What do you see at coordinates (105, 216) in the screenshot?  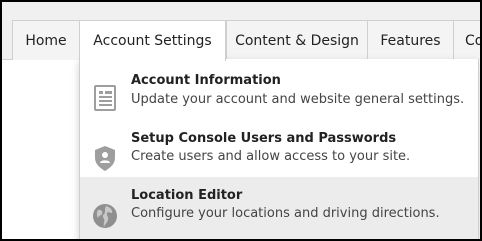 I see `globe-icon` at bounding box center [105, 216].